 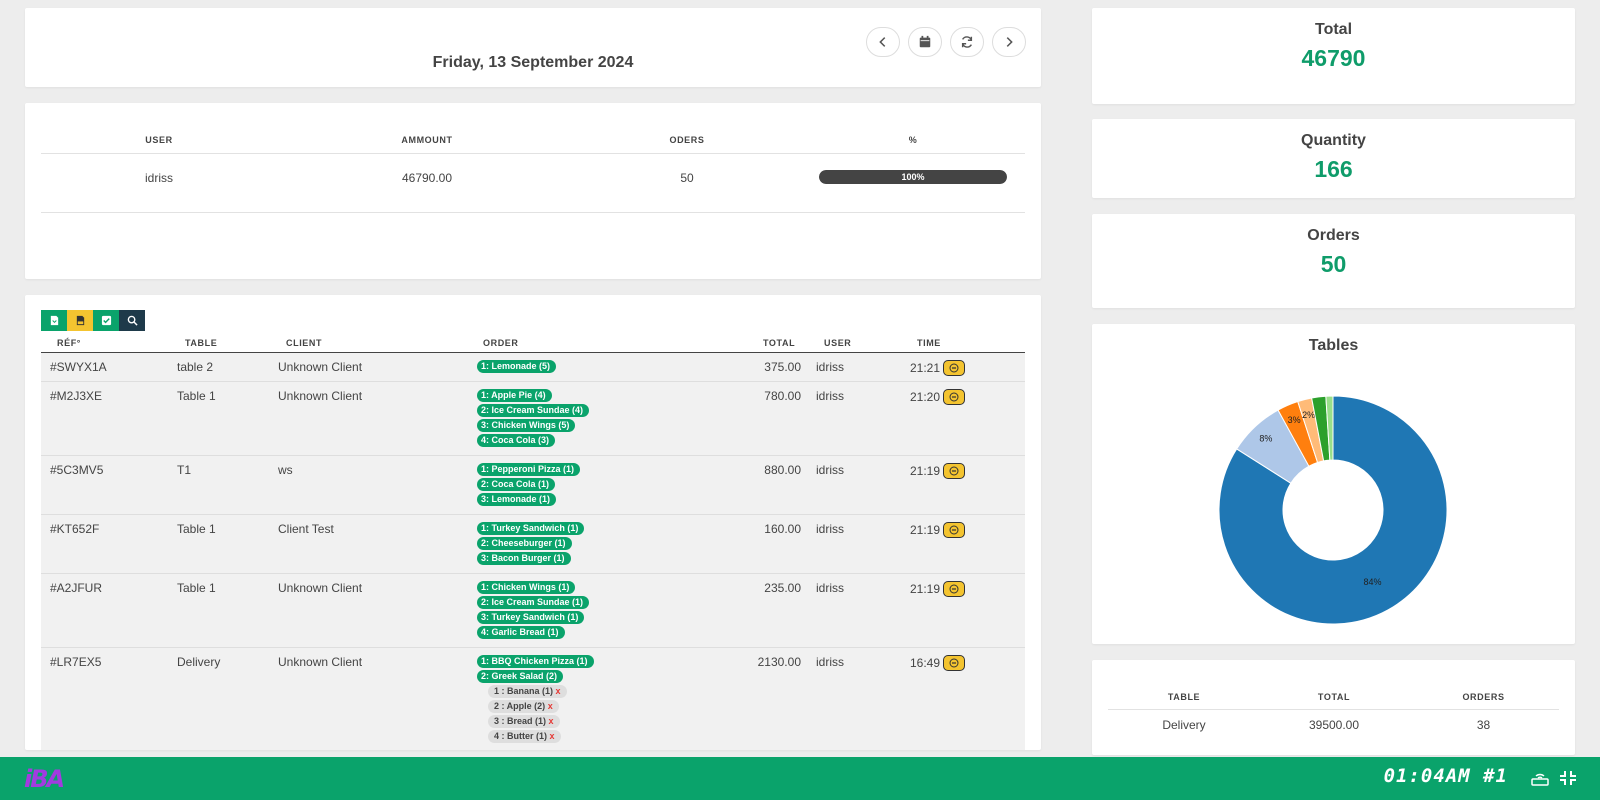 I want to click on previous-day-button, so click(x=883, y=42).